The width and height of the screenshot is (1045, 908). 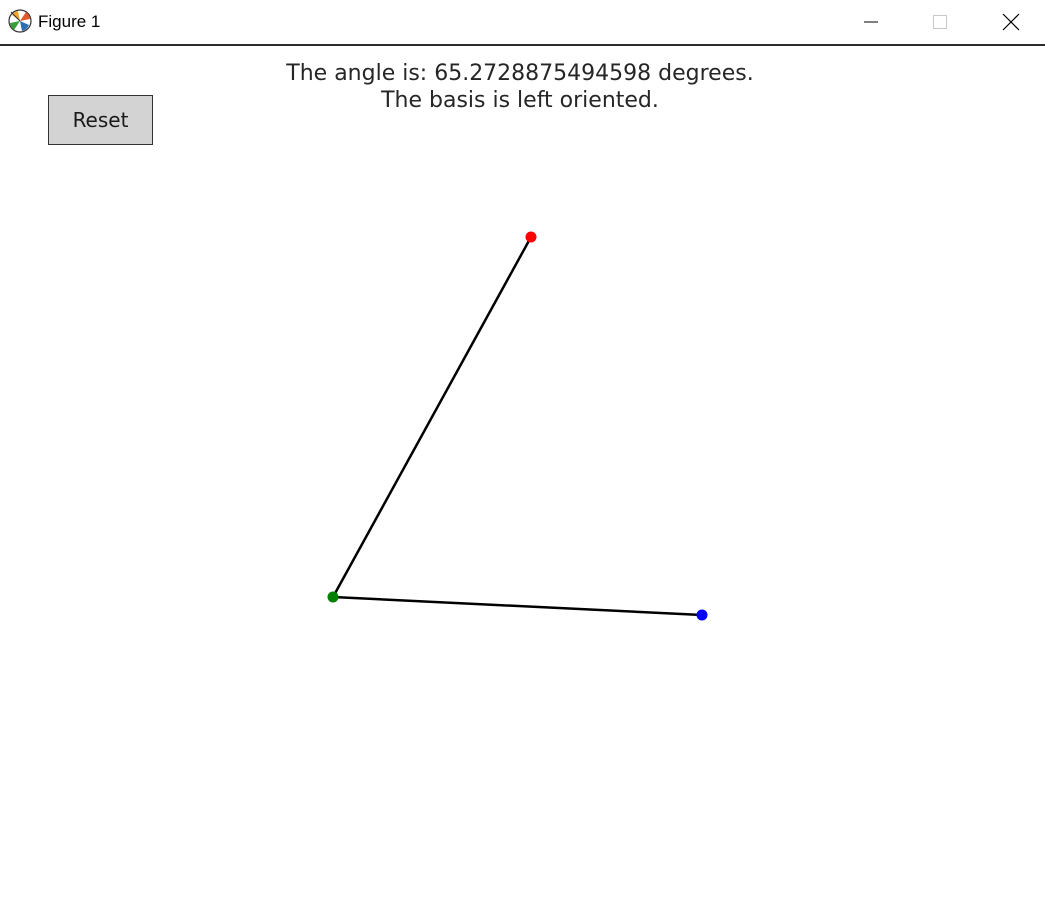 What do you see at coordinates (333, 597) in the screenshot?
I see `origin-point-green` at bounding box center [333, 597].